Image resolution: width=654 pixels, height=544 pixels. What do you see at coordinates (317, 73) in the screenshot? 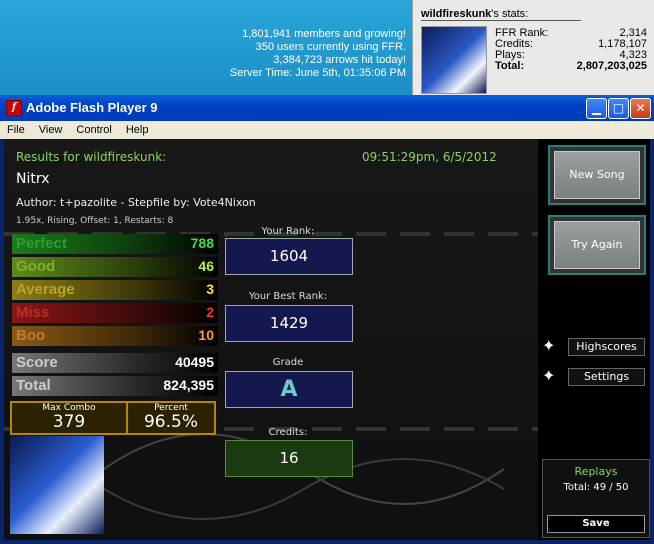
I see `server-time: Server Time: June 5th, 01:35:06 PM` at bounding box center [317, 73].